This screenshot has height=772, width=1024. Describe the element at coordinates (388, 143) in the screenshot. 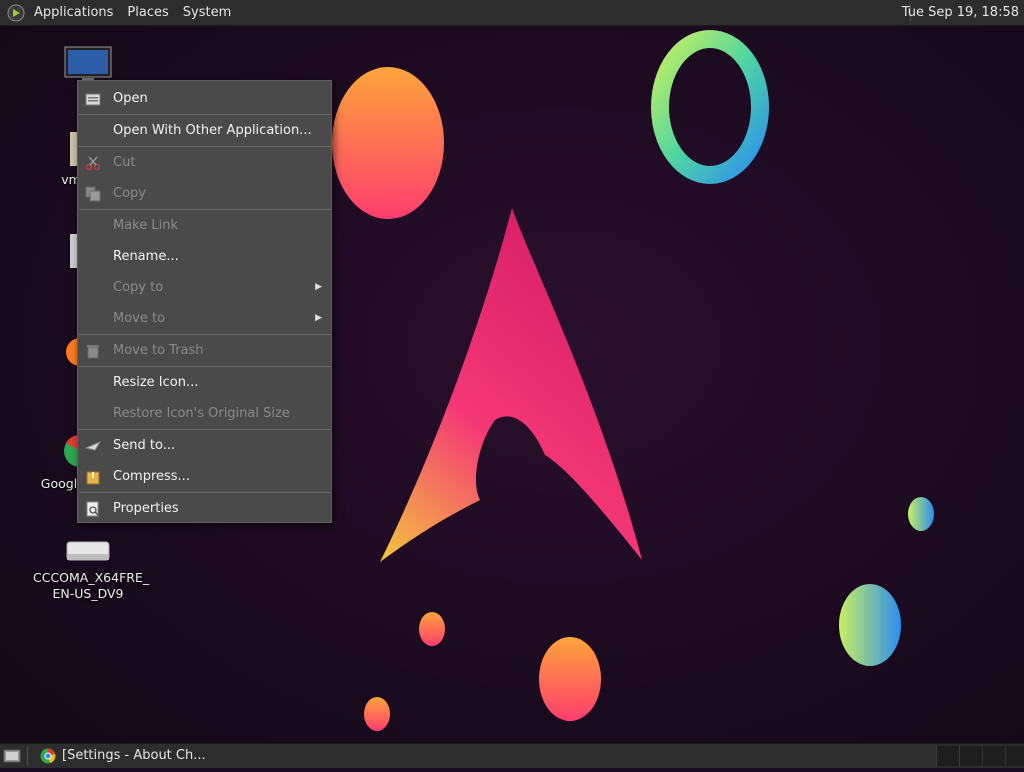

I see `orange-circle-large` at that location.